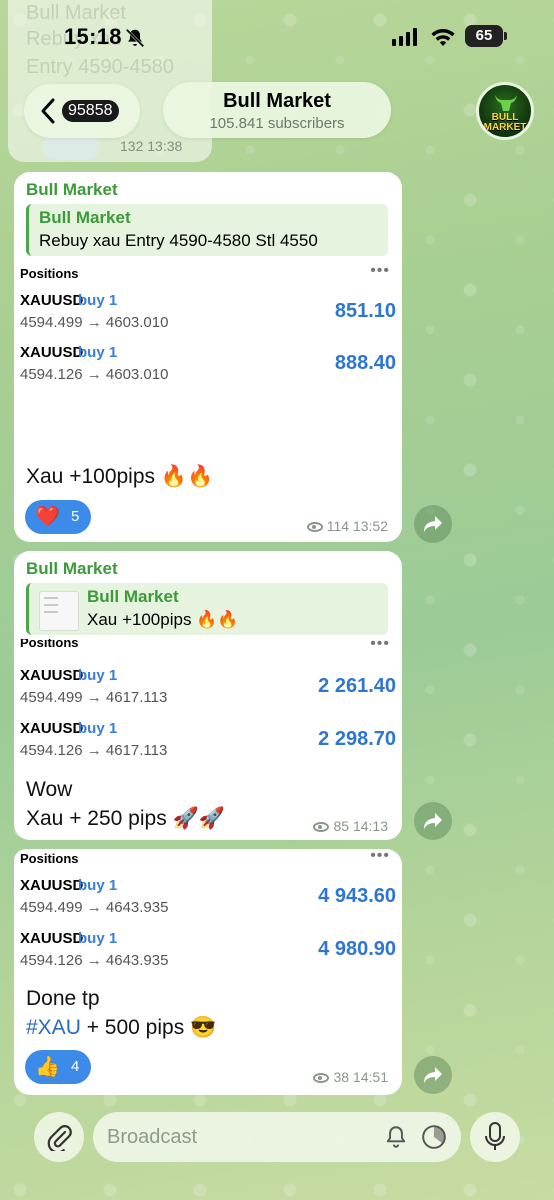  I want to click on position-profit: 888.40, so click(365, 363).